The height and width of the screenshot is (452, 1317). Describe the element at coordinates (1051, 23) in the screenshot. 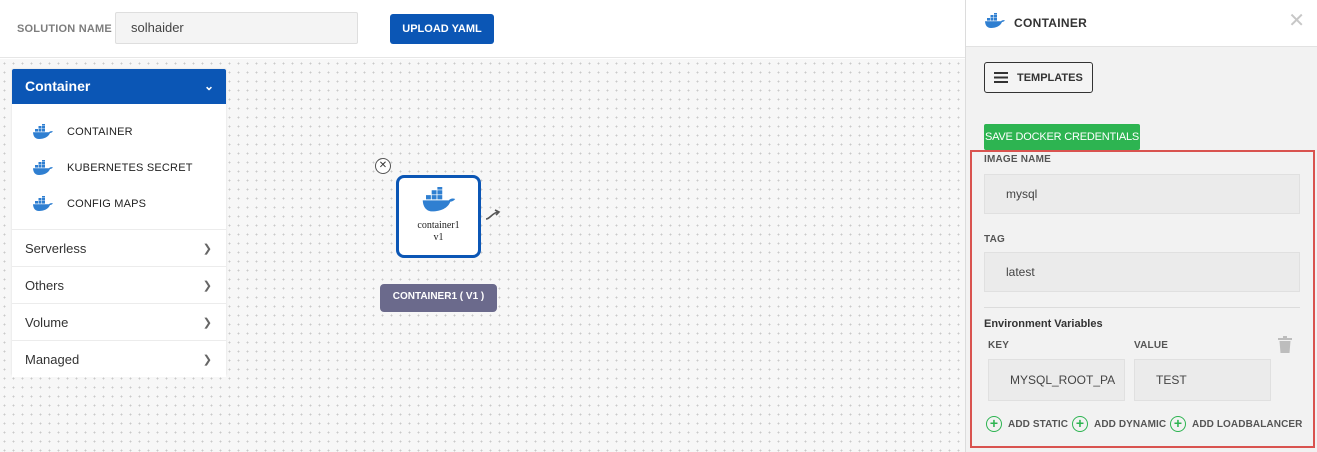

I see `properties-title: CONTAINER` at that location.